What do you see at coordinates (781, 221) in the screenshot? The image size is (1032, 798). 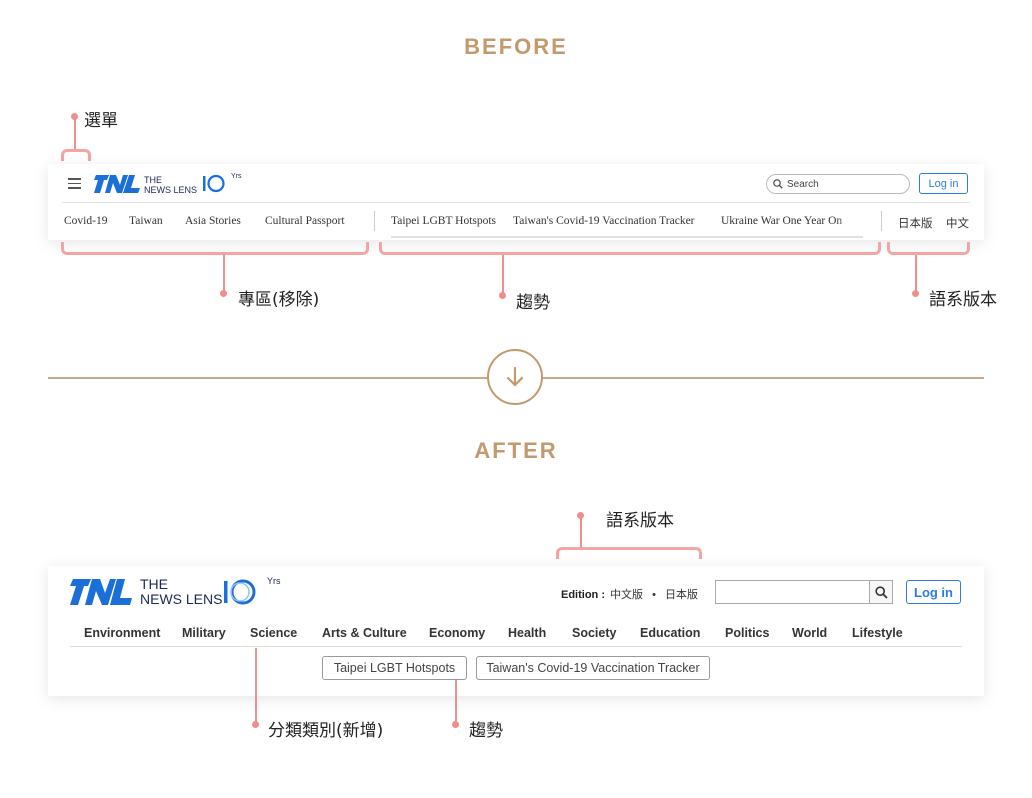 I see `trending-link: Ukraine War One Year On` at bounding box center [781, 221].